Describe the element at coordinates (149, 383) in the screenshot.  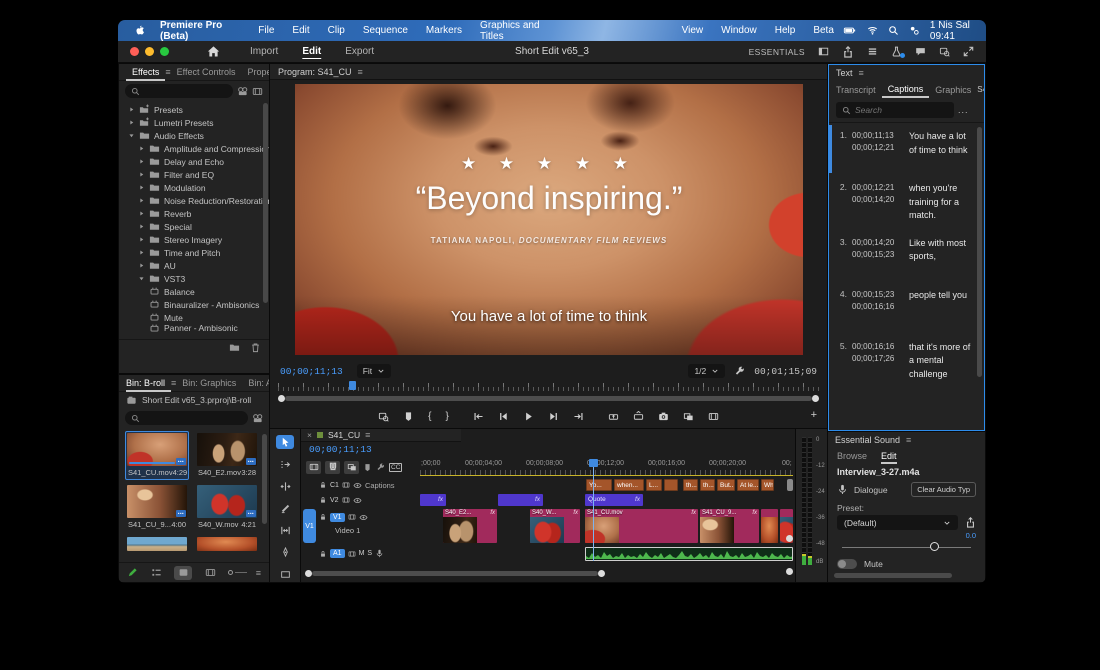
I see `tab-bin-broll: Bin: B-roll` at that location.